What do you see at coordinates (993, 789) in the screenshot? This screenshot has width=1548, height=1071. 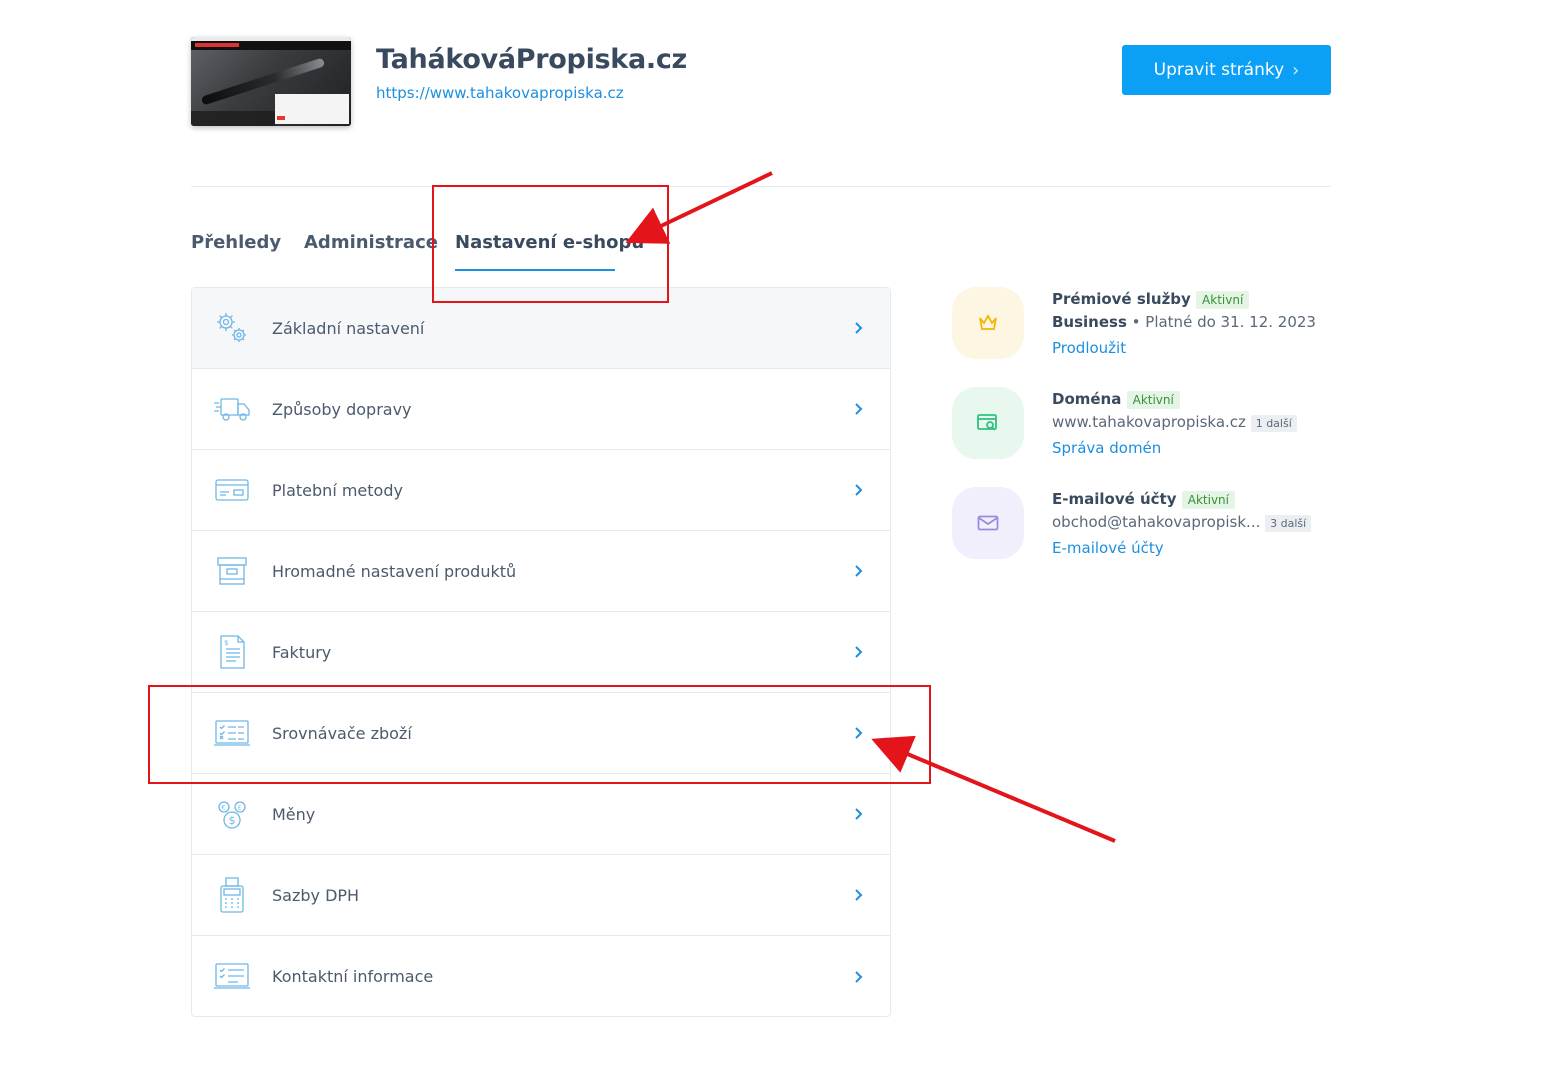 I see `annotation-arrow-menu-item` at bounding box center [993, 789].